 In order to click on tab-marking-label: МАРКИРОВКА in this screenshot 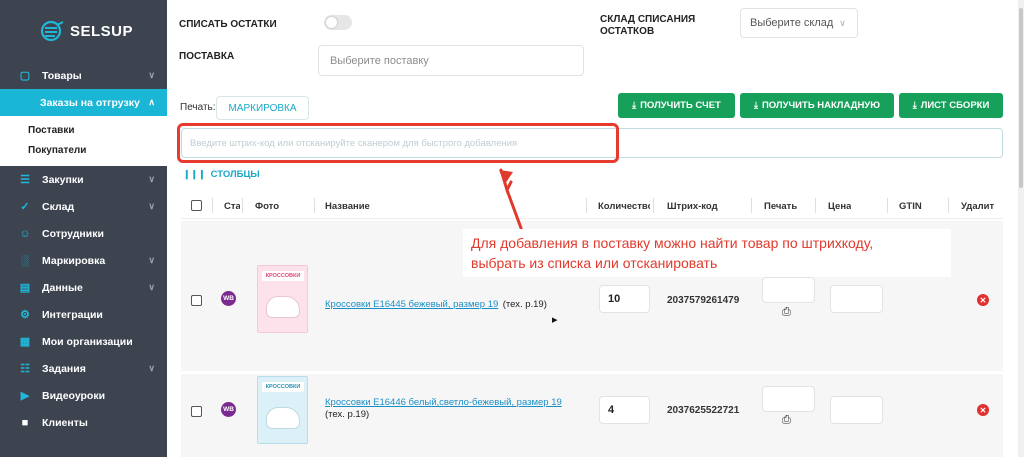, I will do `click(262, 108)`.